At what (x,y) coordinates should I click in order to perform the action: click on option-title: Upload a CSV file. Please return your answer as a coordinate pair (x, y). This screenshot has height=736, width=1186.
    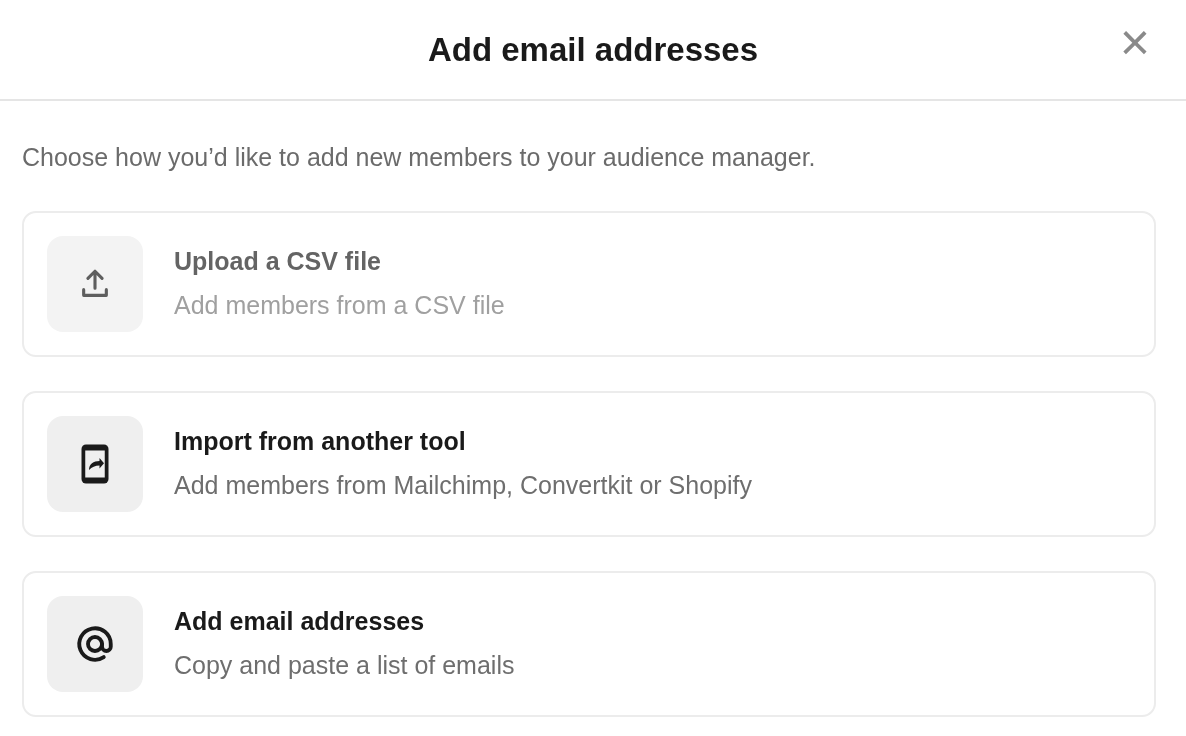
    Looking at the image, I should click on (278, 261).